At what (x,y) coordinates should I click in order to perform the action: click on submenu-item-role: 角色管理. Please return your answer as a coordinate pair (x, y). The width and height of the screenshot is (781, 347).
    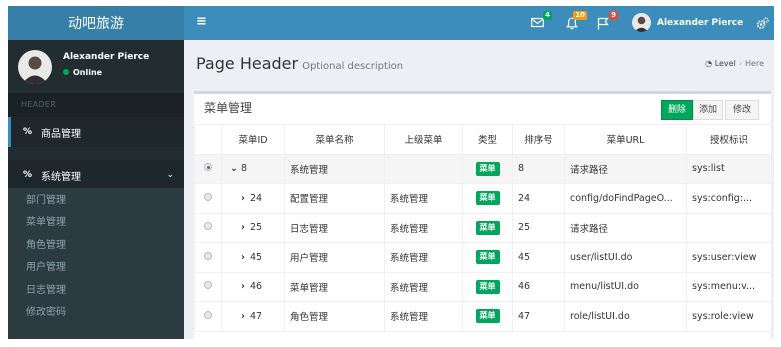
    Looking at the image, I should click on (46, 246).